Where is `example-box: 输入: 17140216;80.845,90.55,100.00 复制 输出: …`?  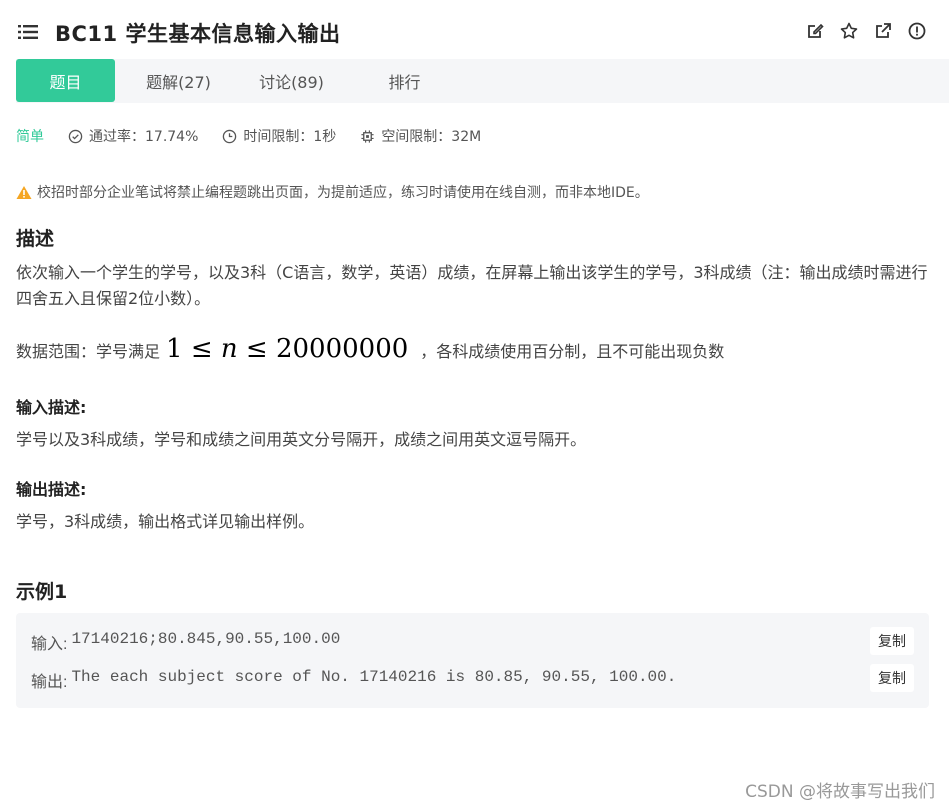 example-box: 输入: 17140216;80.845,90.55,100.00 复制 输出: … is located at coordinates (472, 660).